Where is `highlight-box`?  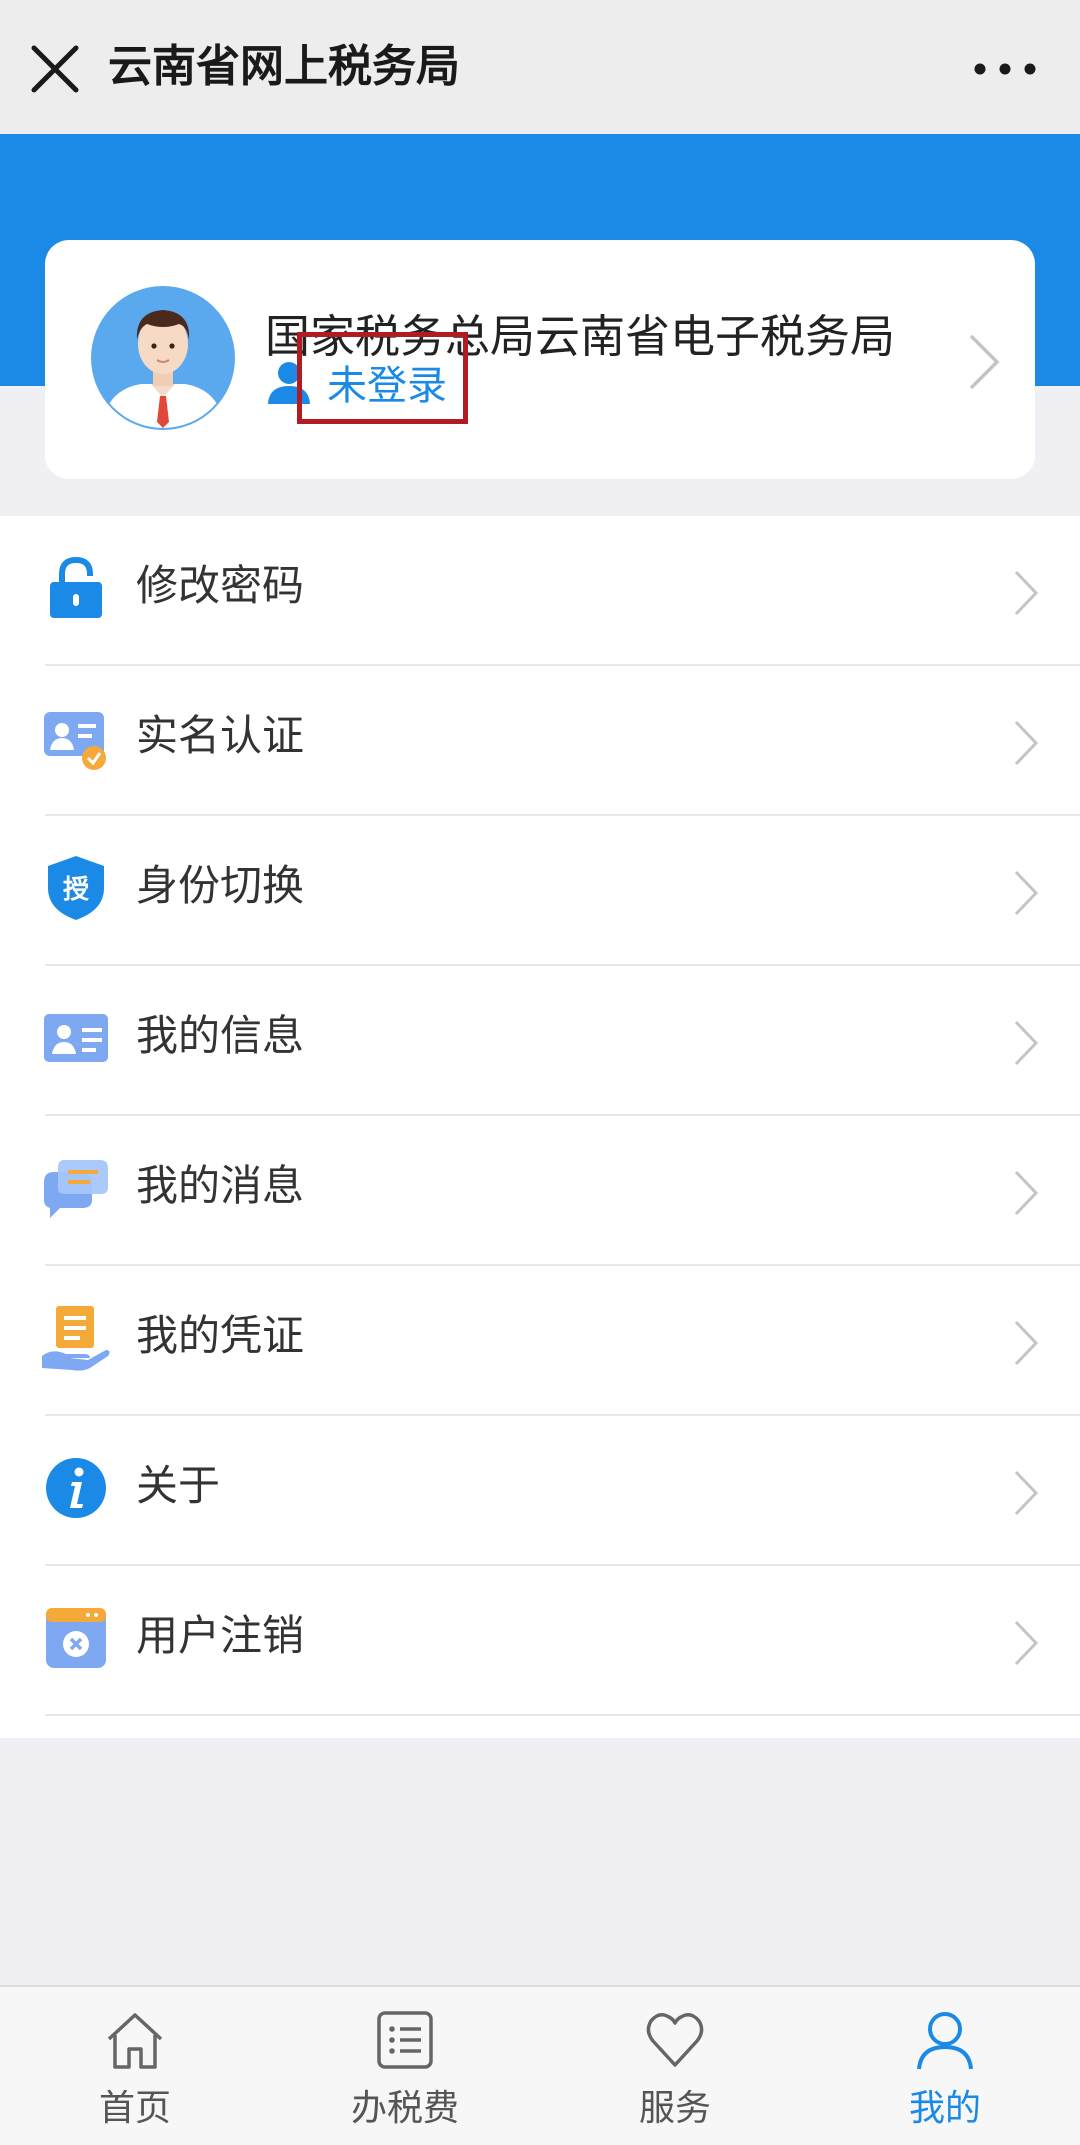 highlight-box is located at coordinates (382, 378).